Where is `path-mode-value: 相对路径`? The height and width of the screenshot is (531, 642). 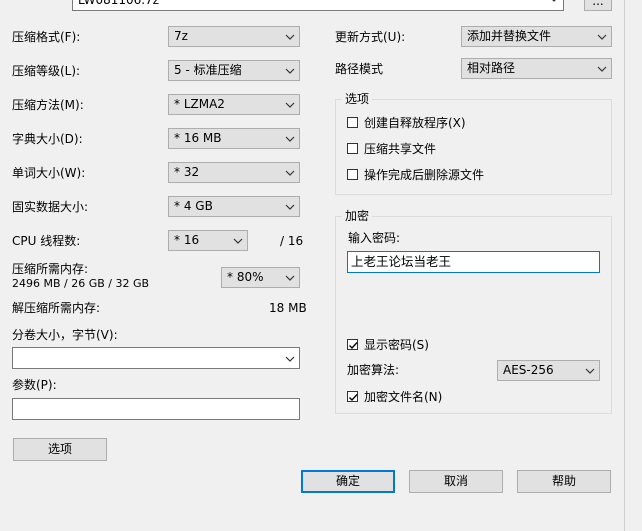 path-mode-value: 相对路径 is located at coordinates (491, 68).